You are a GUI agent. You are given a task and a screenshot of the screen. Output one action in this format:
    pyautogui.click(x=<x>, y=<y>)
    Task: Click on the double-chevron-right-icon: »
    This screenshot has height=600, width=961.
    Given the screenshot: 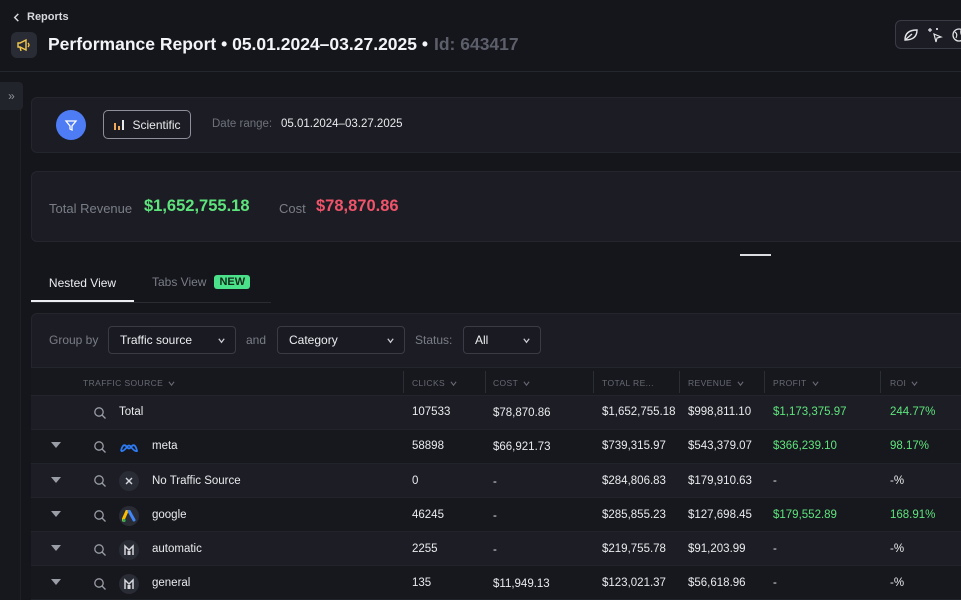 What is the action you would take?
    pyautogui.click(x=11, y=96)
    